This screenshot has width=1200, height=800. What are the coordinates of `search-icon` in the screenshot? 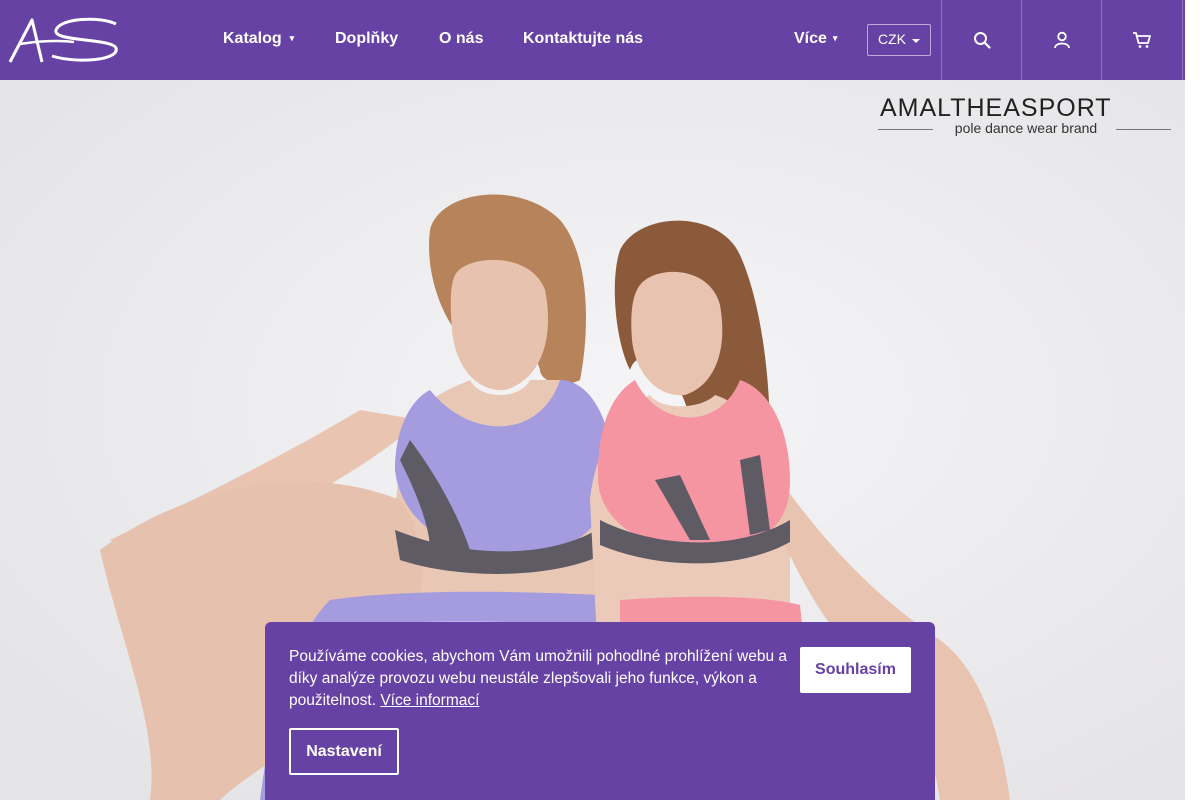 It's located at (982, 40).